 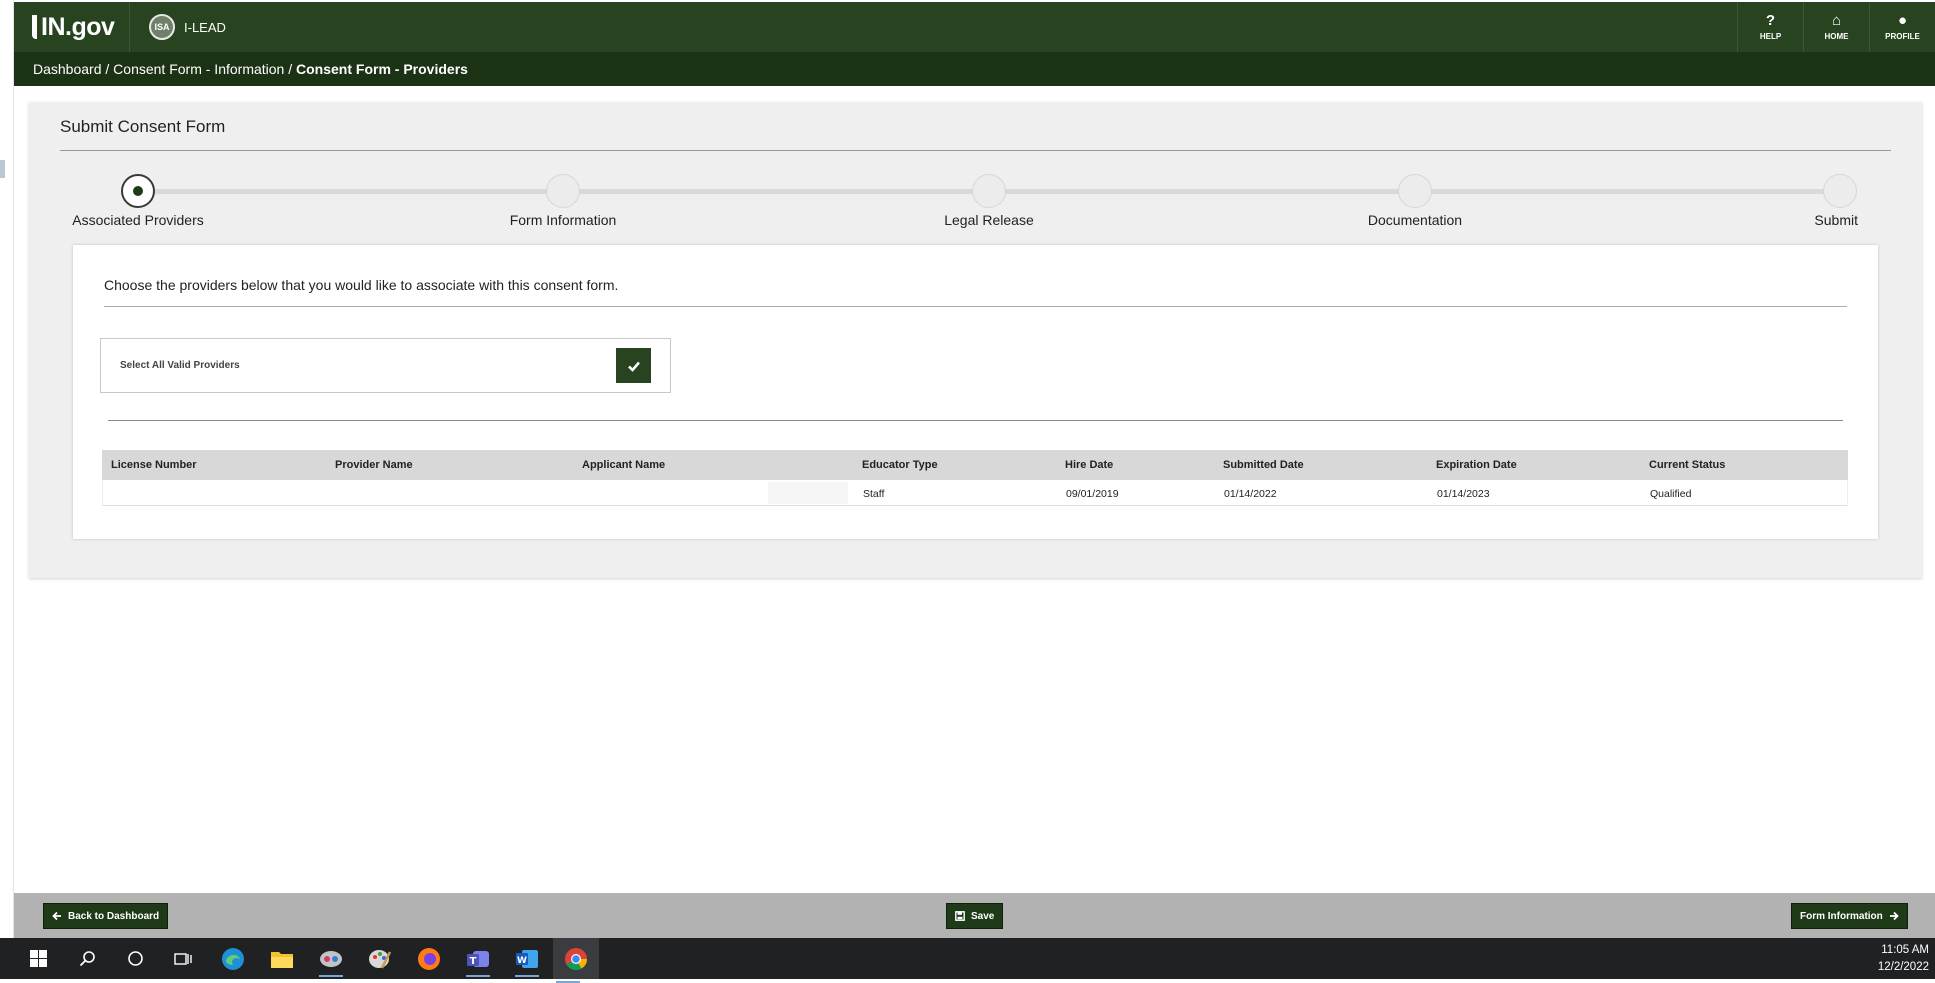 I want to click on instructions-divider, so click(x=975, y=306).